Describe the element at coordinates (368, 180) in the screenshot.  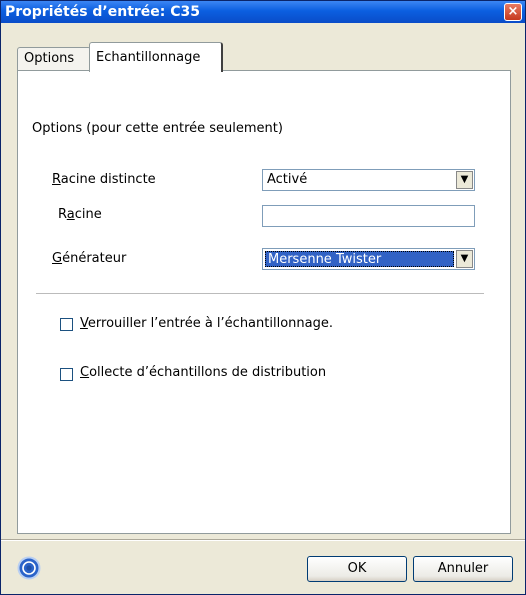
I see `racine-distincte-select: Activé ▼` at that location.